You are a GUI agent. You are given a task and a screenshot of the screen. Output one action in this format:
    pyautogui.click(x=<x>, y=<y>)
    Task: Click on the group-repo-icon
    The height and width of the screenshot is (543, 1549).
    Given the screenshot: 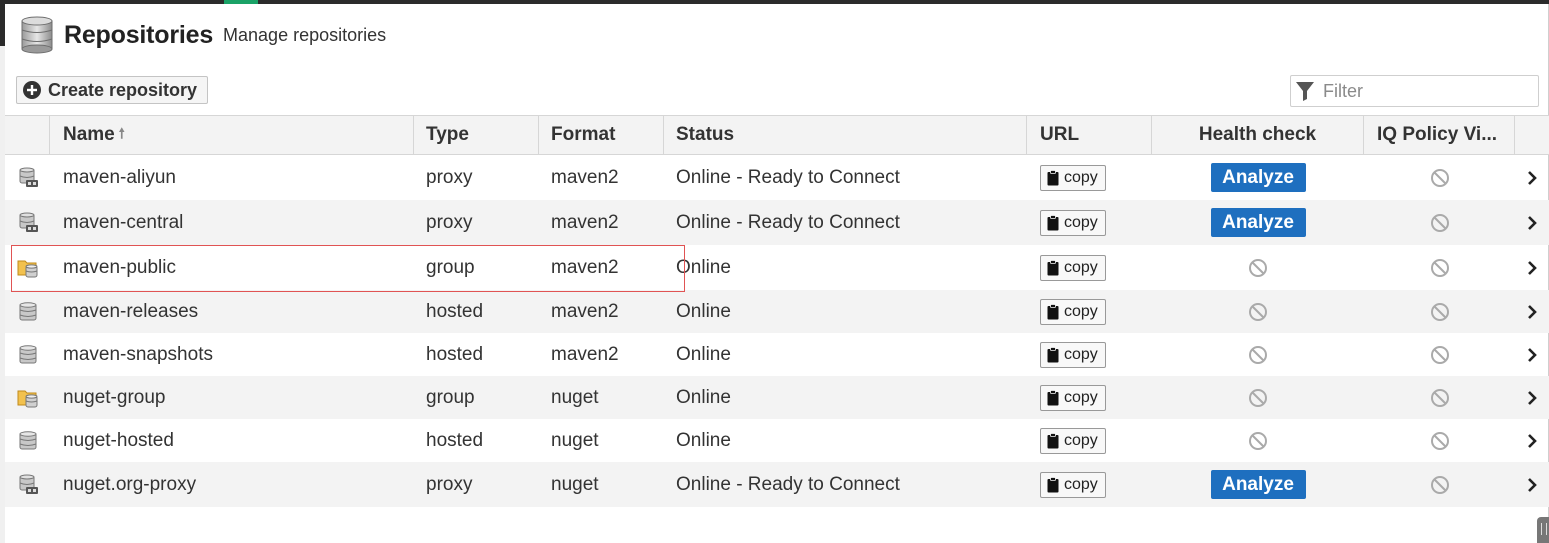 What is the action you would take?
    pyautogui.click(x=28, y=268)
    